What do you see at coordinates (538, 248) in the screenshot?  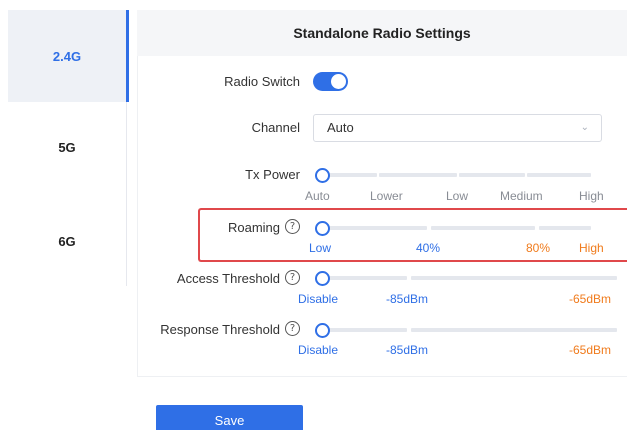 I see `roaming-tick: 80%` at bounding box center [538, 248].